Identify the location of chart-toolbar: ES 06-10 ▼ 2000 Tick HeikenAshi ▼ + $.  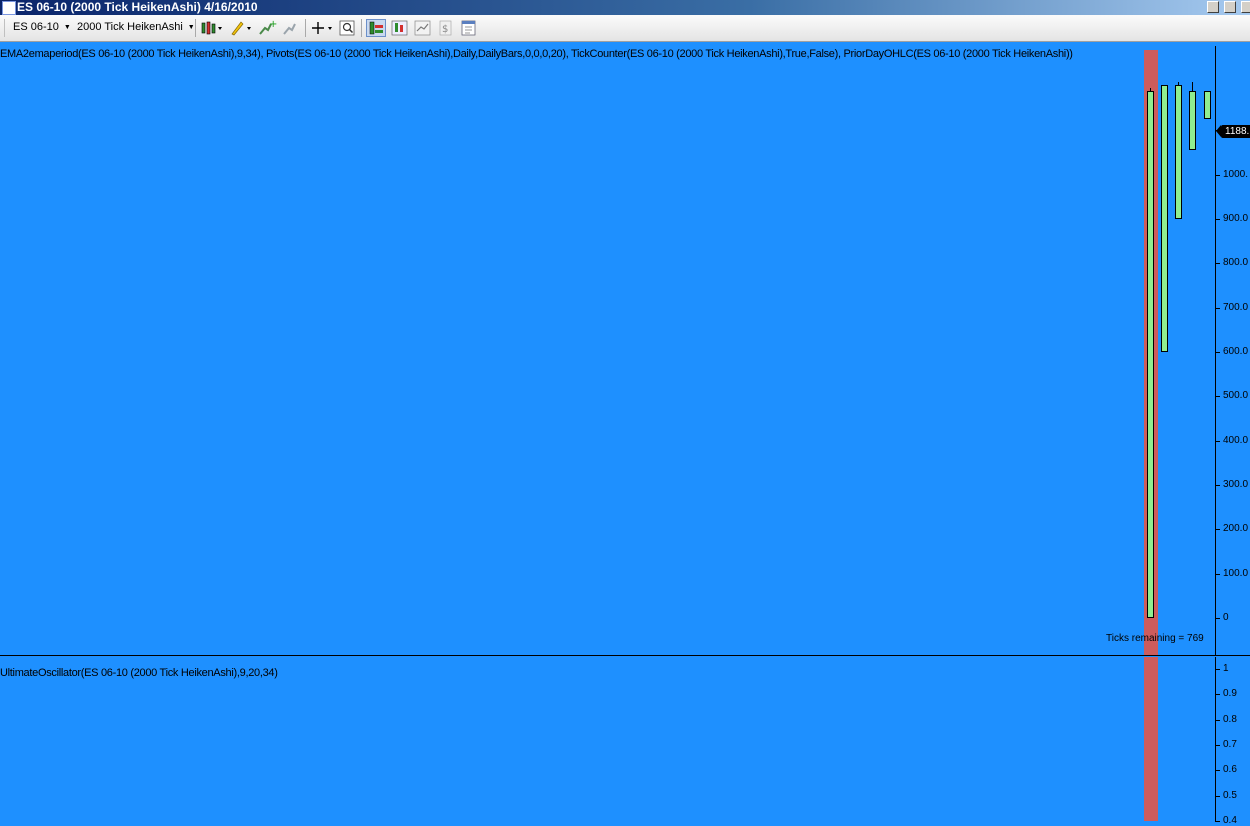
(625, 28).